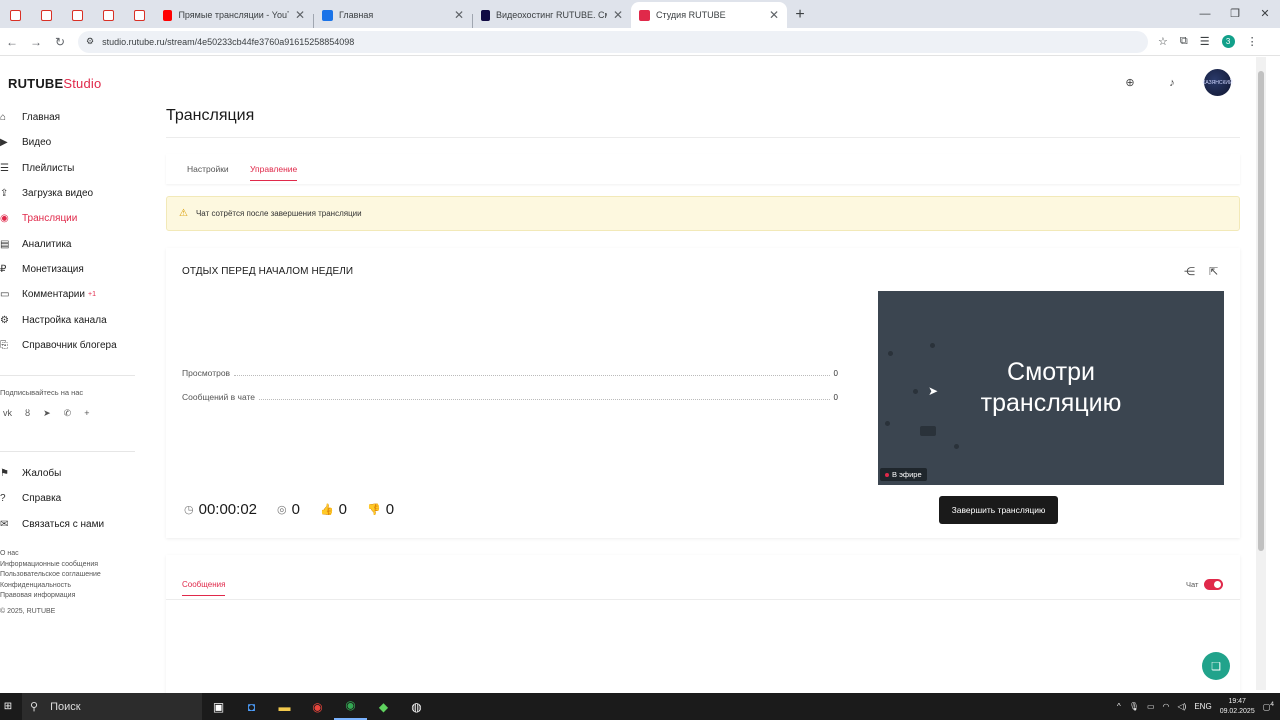  I want to click on share-icon: ⋲, so click(1189, 271).